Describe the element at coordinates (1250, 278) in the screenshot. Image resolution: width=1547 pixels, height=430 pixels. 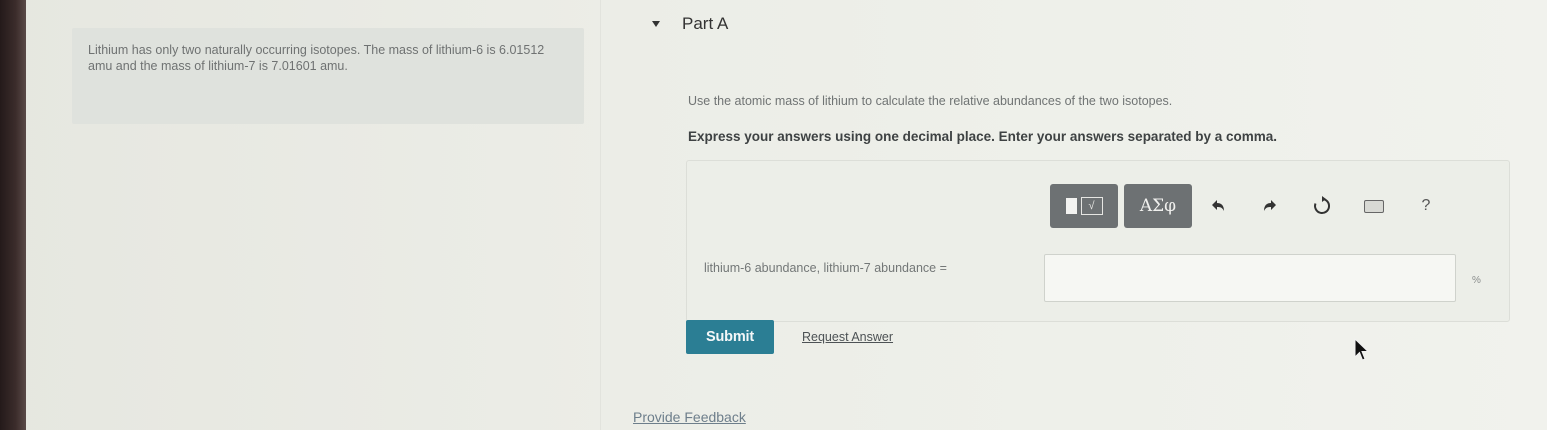
I see `answer-input` at that location.